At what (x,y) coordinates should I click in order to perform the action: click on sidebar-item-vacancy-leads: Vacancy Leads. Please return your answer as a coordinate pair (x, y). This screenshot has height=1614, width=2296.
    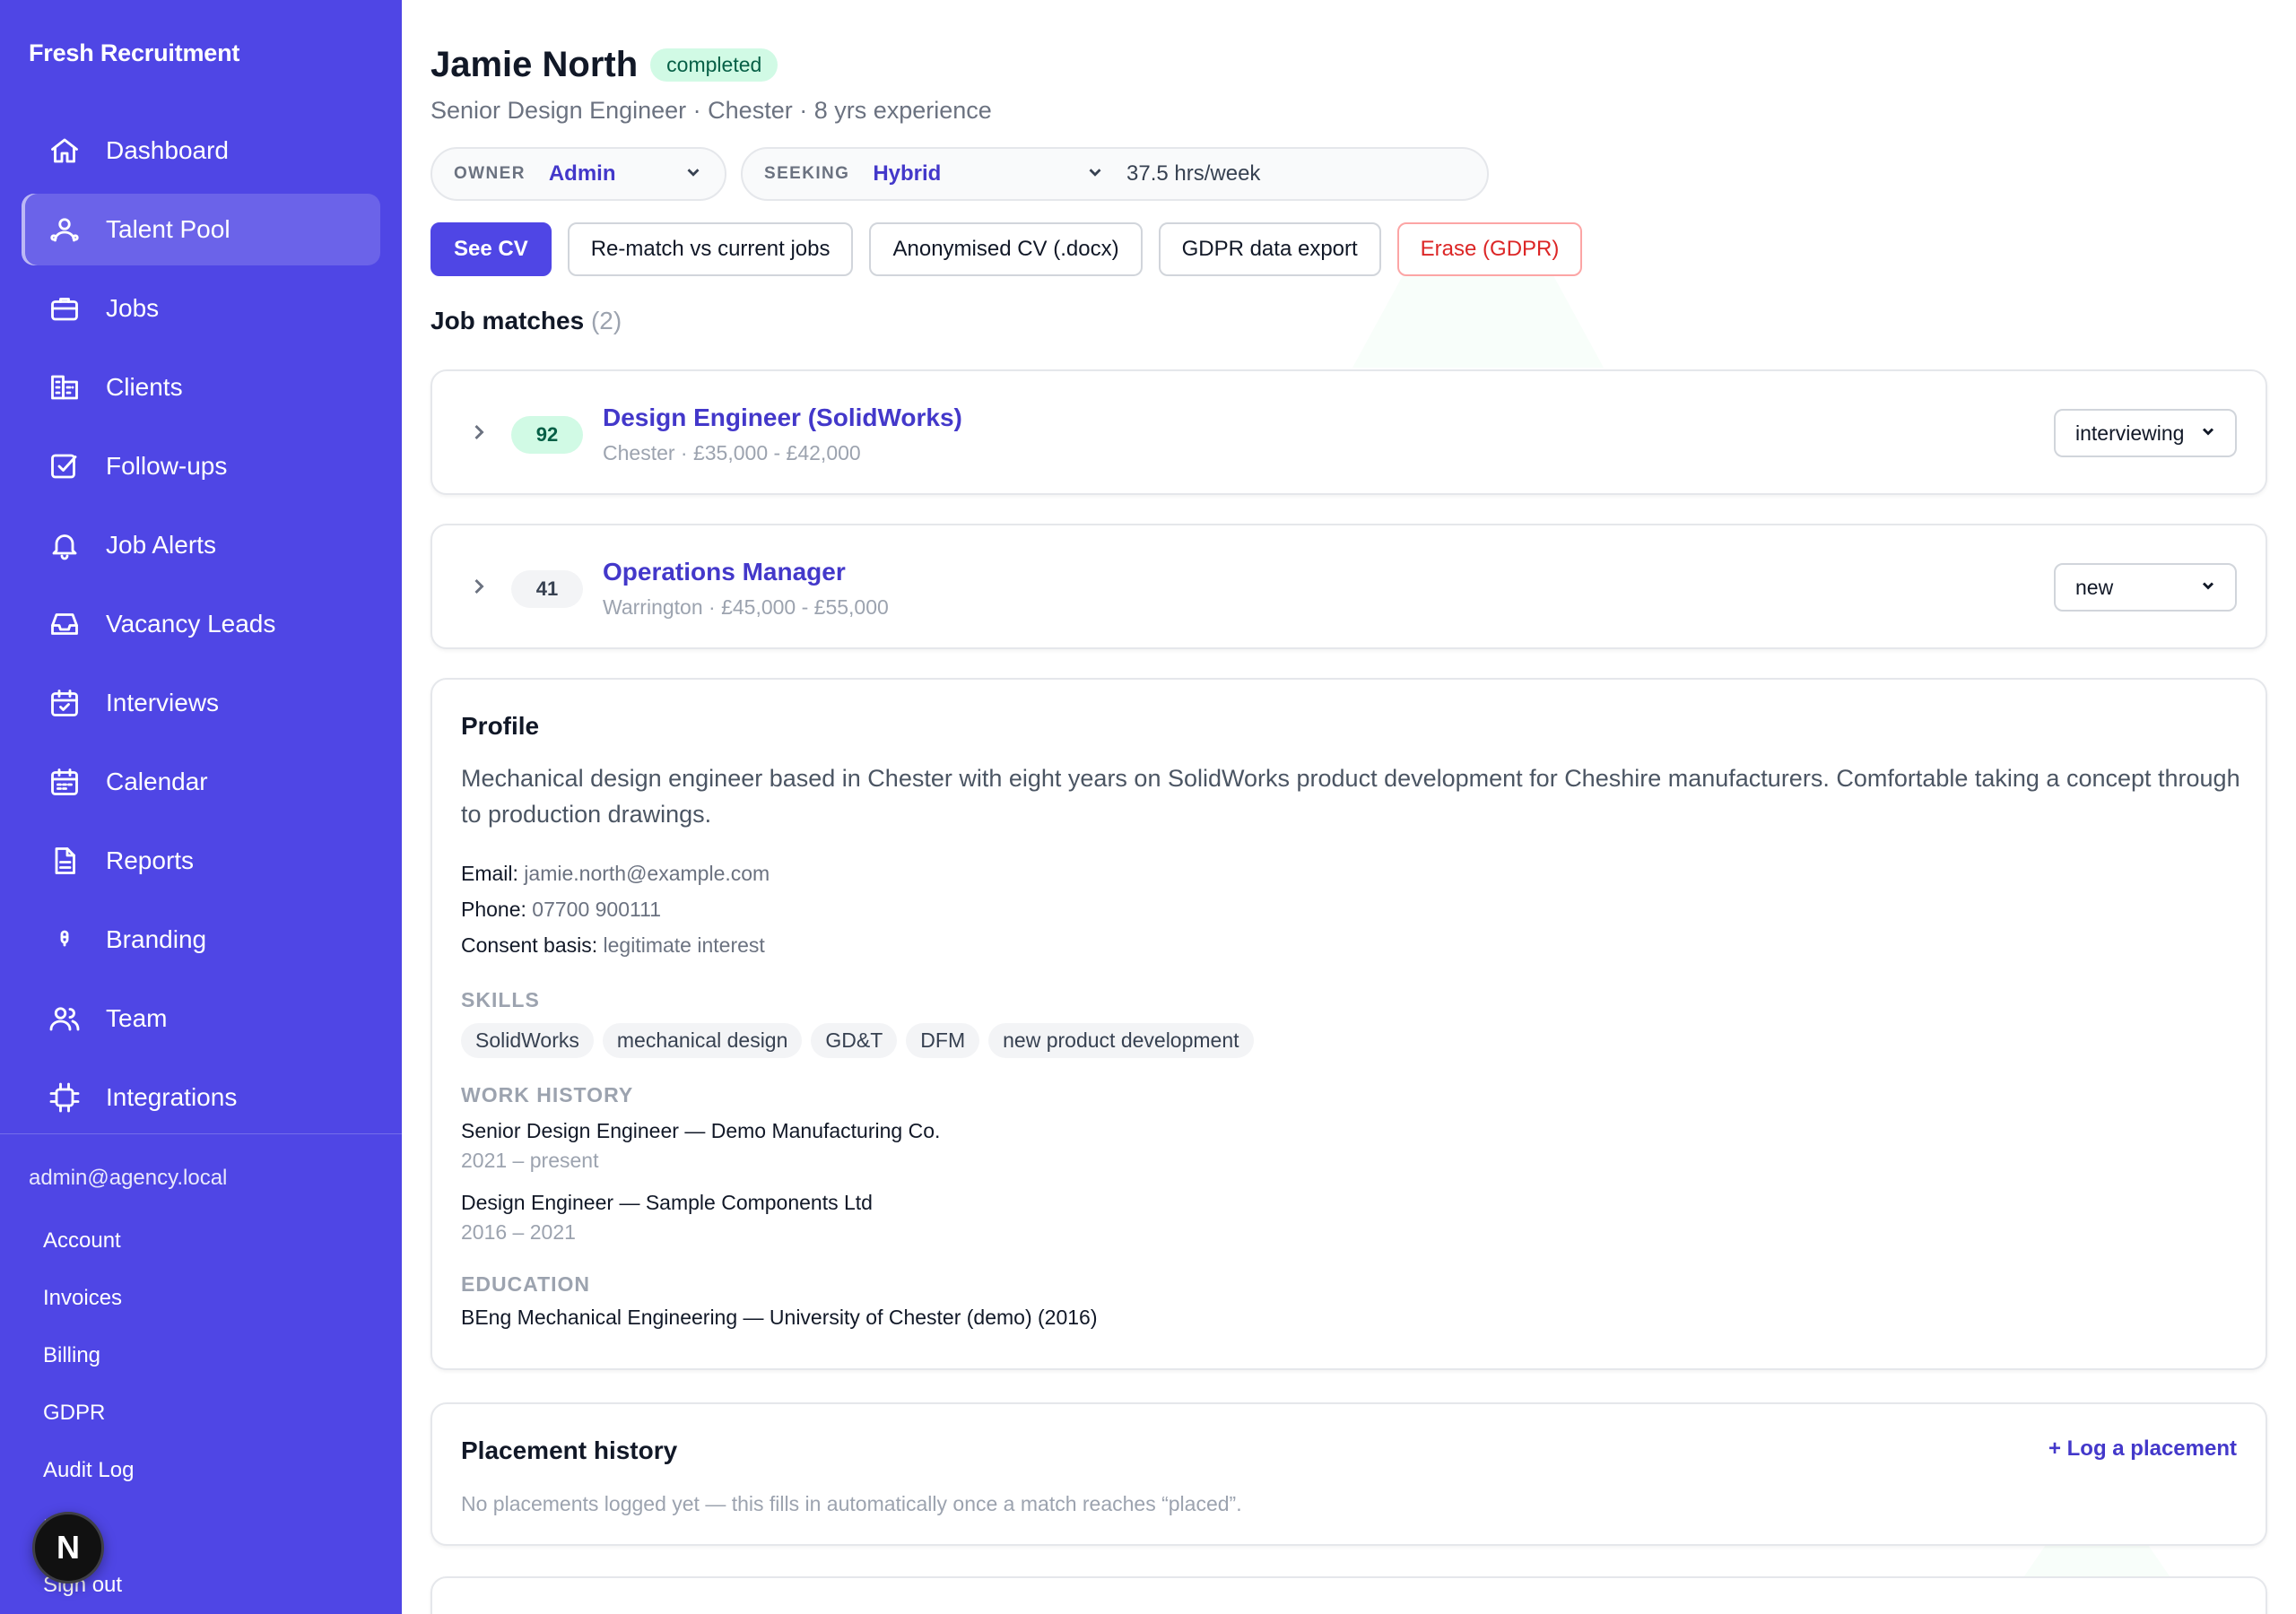
    Looking at the image, I should click on (201, 624).